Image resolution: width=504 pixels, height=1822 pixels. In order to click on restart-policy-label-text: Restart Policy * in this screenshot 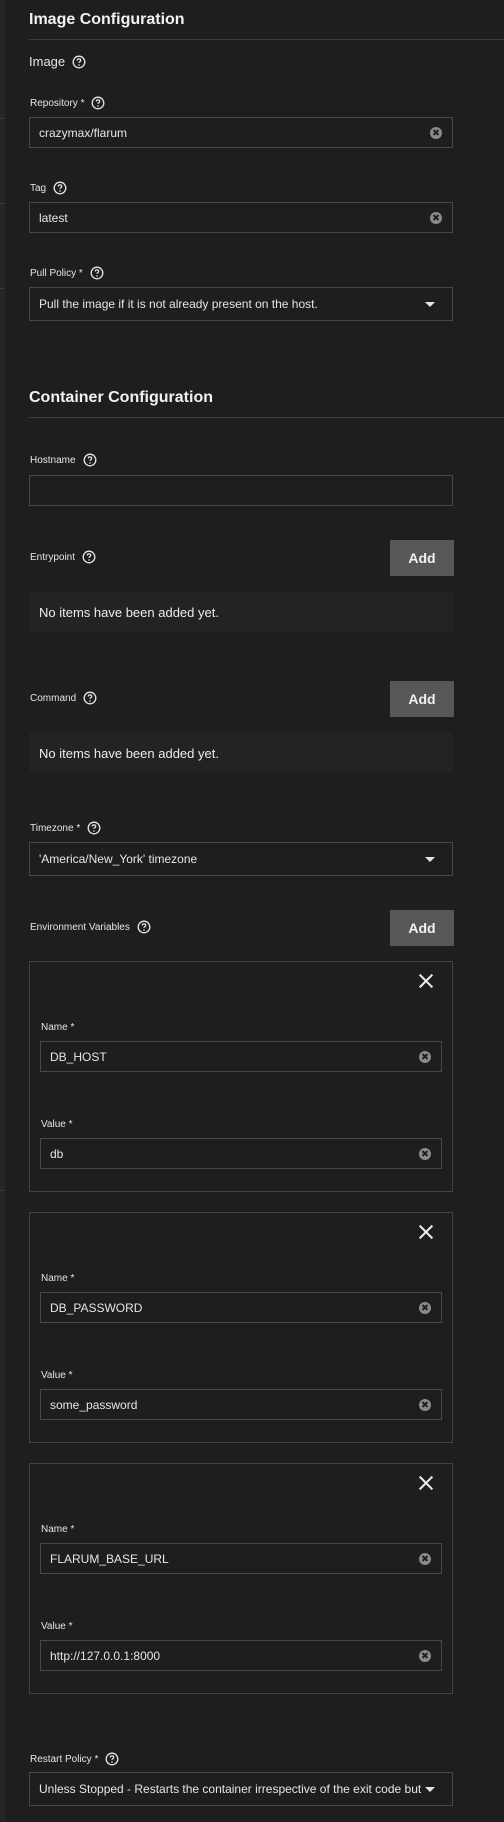, I will do `click(64, 1759)`.